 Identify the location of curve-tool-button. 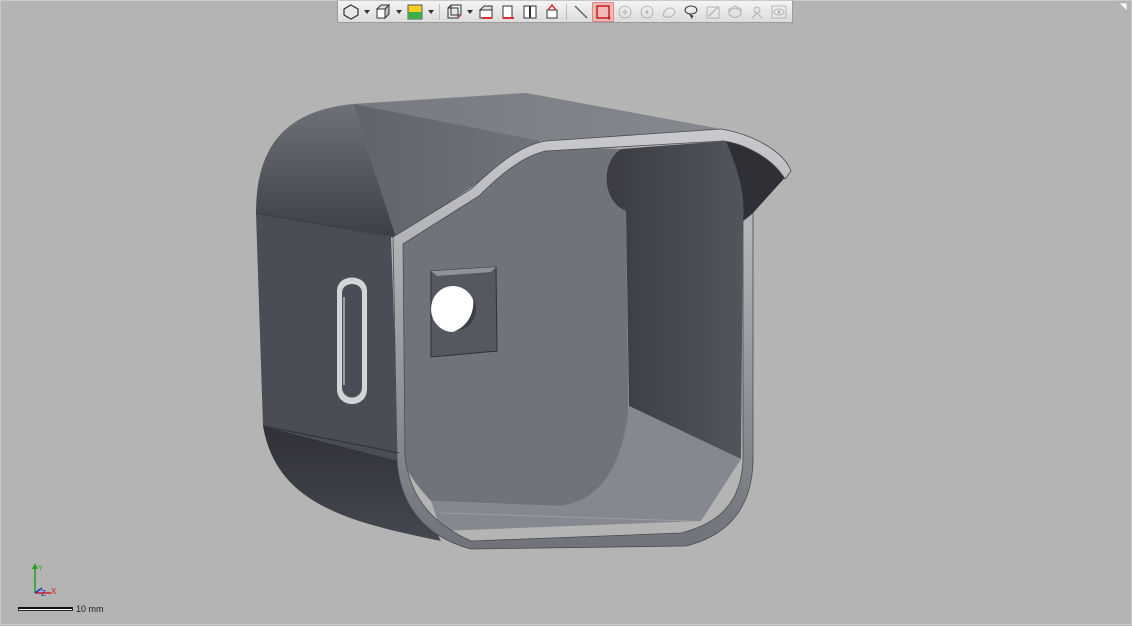
(669, 12).